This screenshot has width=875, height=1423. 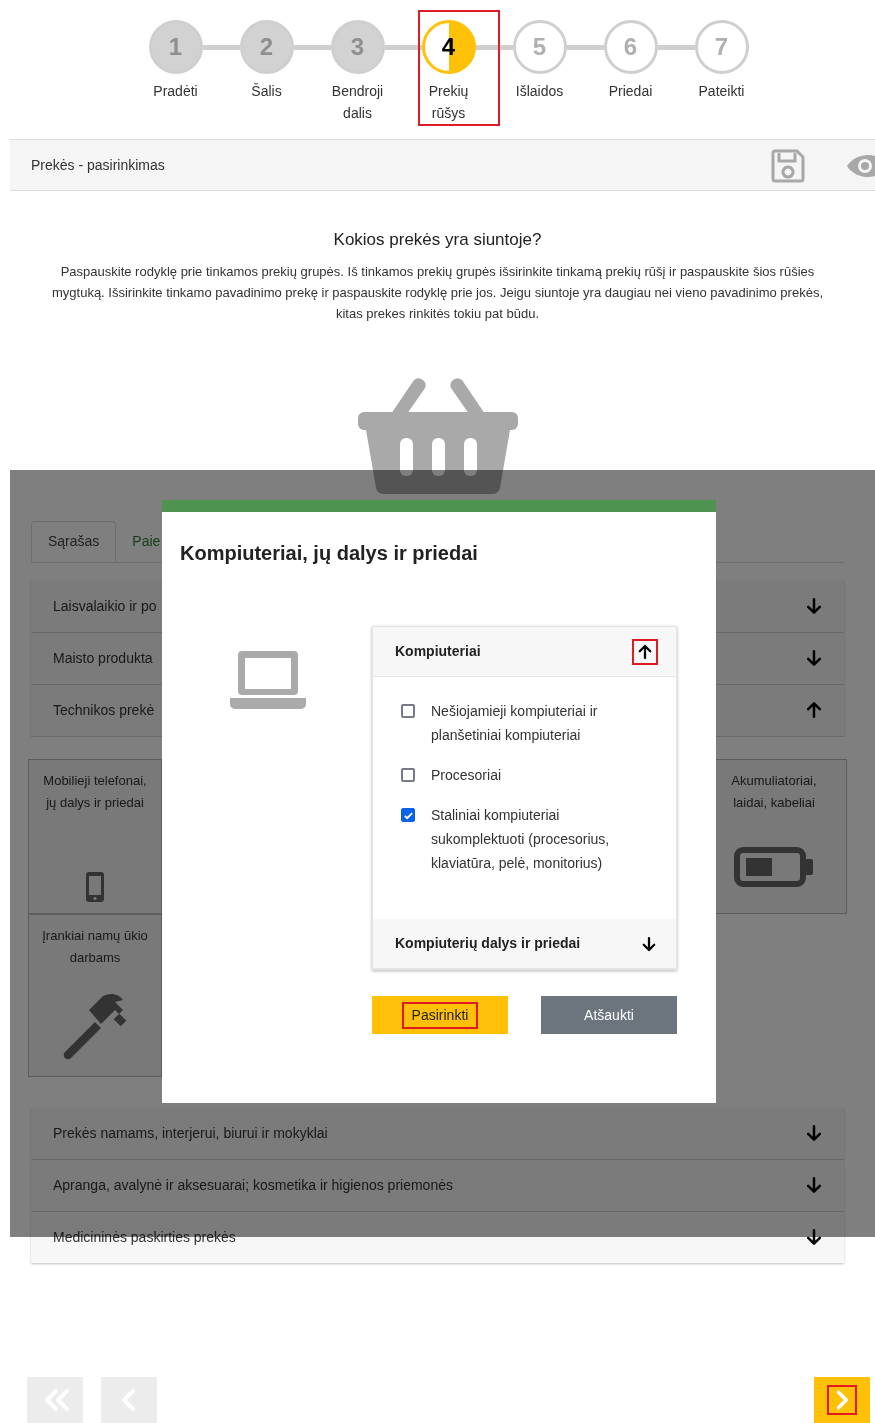 What do you see at coordinates (630, 91) in the screenshot?
I see `step-label: Priedai` at bounding box center [630, 91].